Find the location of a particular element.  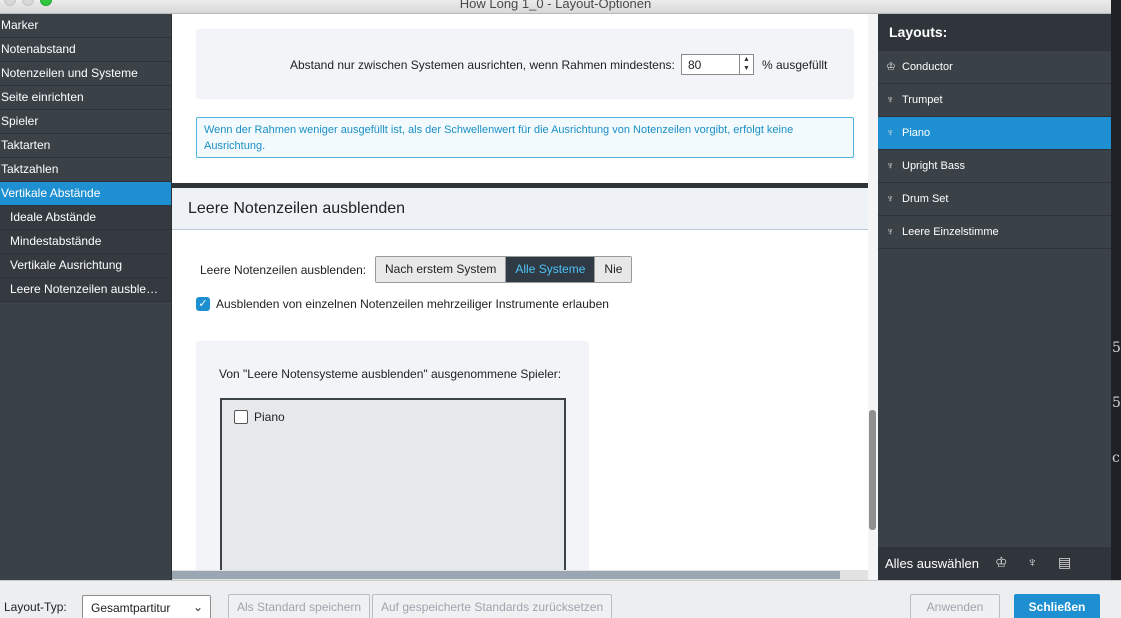

player-label: Piano is located at coordinates (269, 417).